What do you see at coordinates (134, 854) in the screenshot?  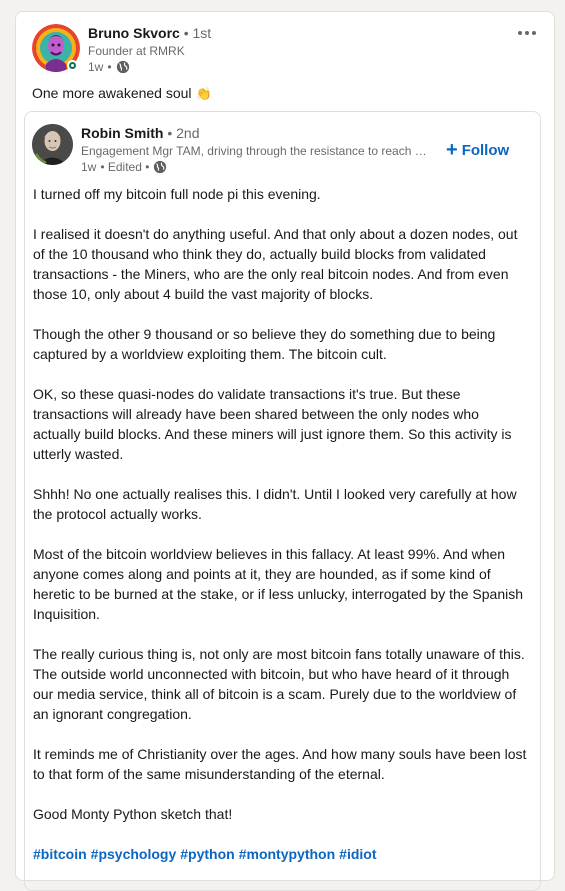 I see `hashtag-link: #psychology` at bounding box center [134, 854].